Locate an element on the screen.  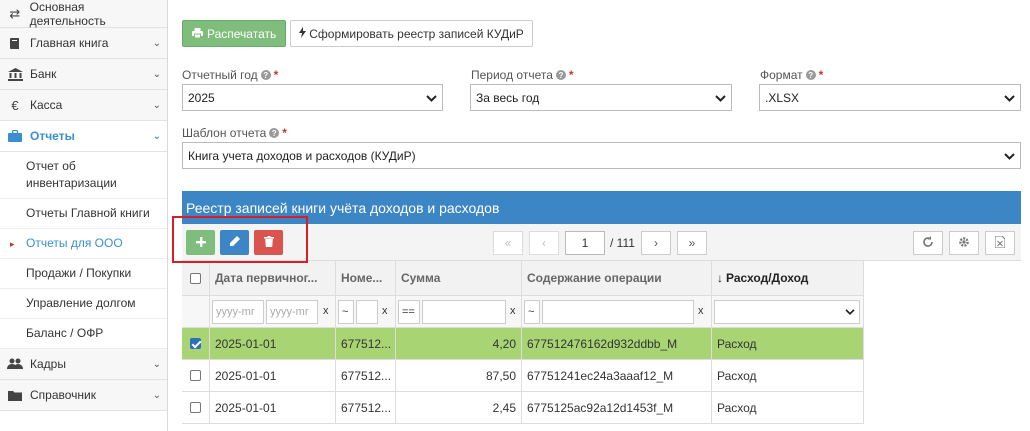
template-select: Книга учета доходов и расходов (КУДиР) is located at coordinates (601, 155).